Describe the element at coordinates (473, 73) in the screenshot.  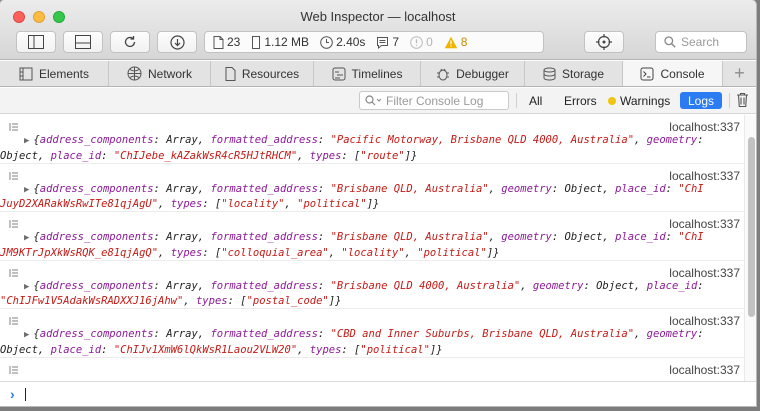
I see `tab-debugger: Debugger` at that location.